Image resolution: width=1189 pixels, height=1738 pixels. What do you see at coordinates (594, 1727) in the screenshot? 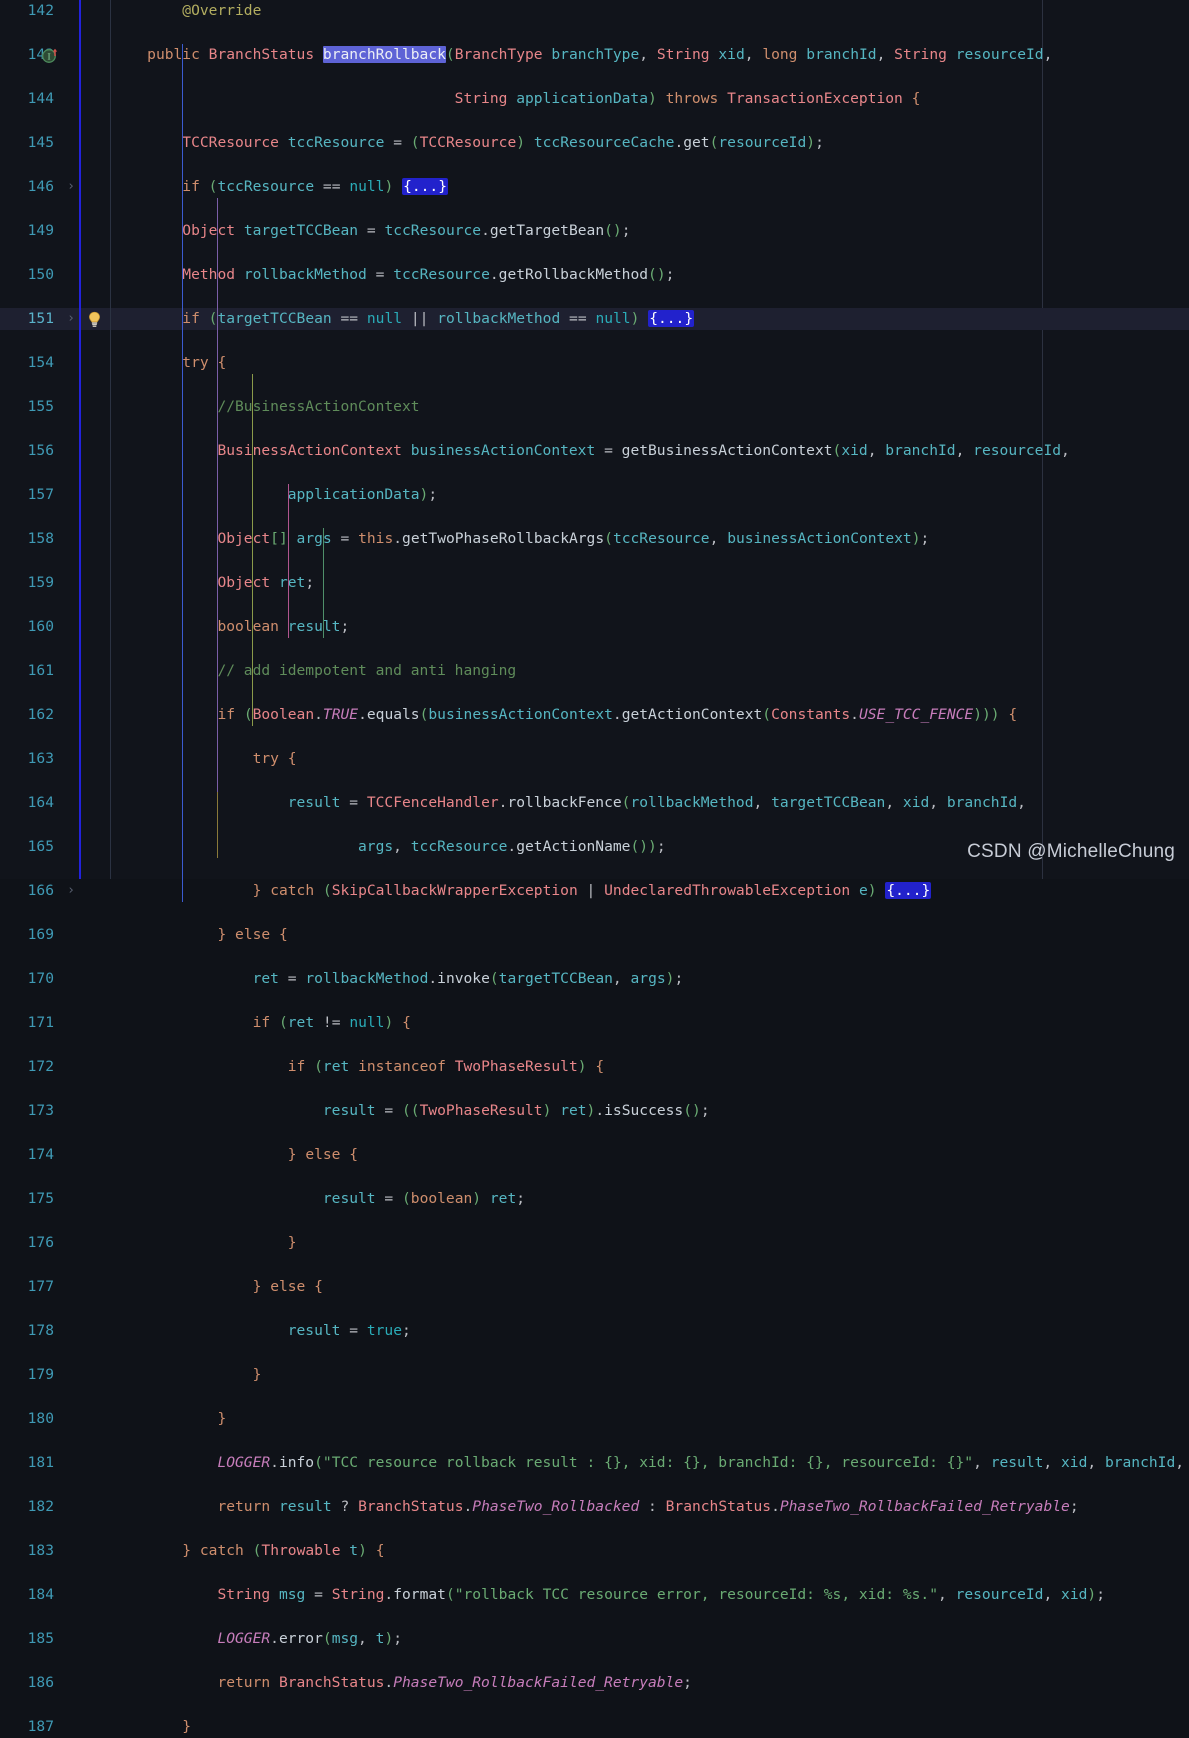
I see `code-line: 187 }` at bounding box center [594, 1727].